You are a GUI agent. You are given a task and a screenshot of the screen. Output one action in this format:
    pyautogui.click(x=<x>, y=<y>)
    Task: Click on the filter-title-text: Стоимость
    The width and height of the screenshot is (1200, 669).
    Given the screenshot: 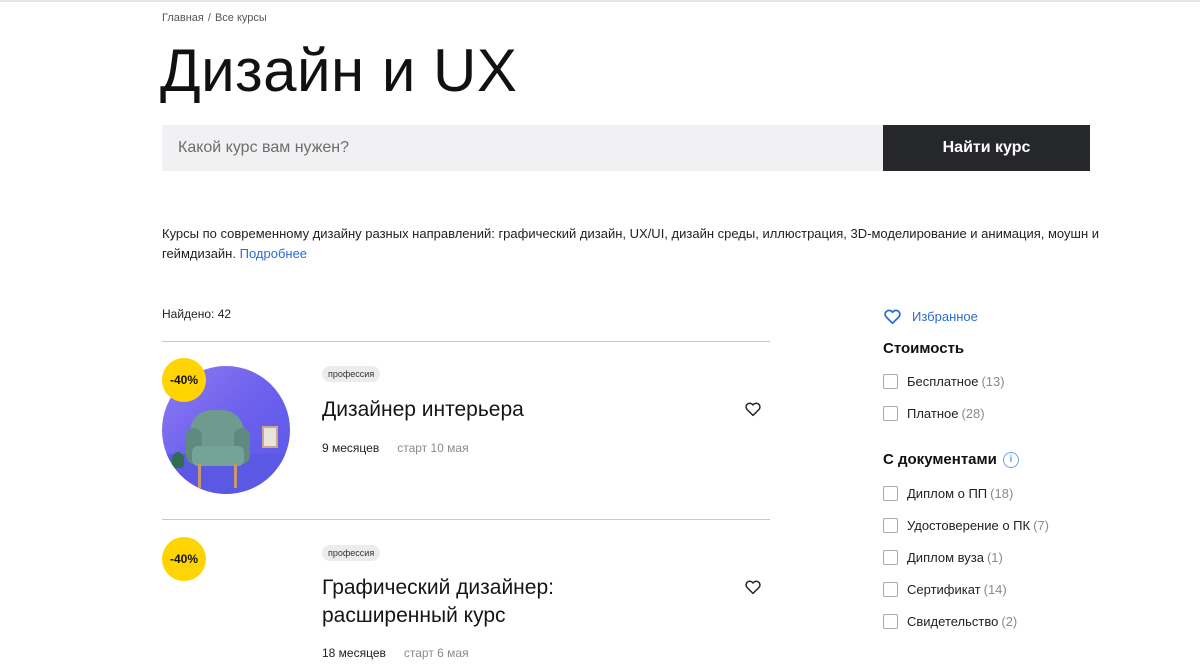 What is the action you would take?
    pyautogui.click(x=924, y=348)
    